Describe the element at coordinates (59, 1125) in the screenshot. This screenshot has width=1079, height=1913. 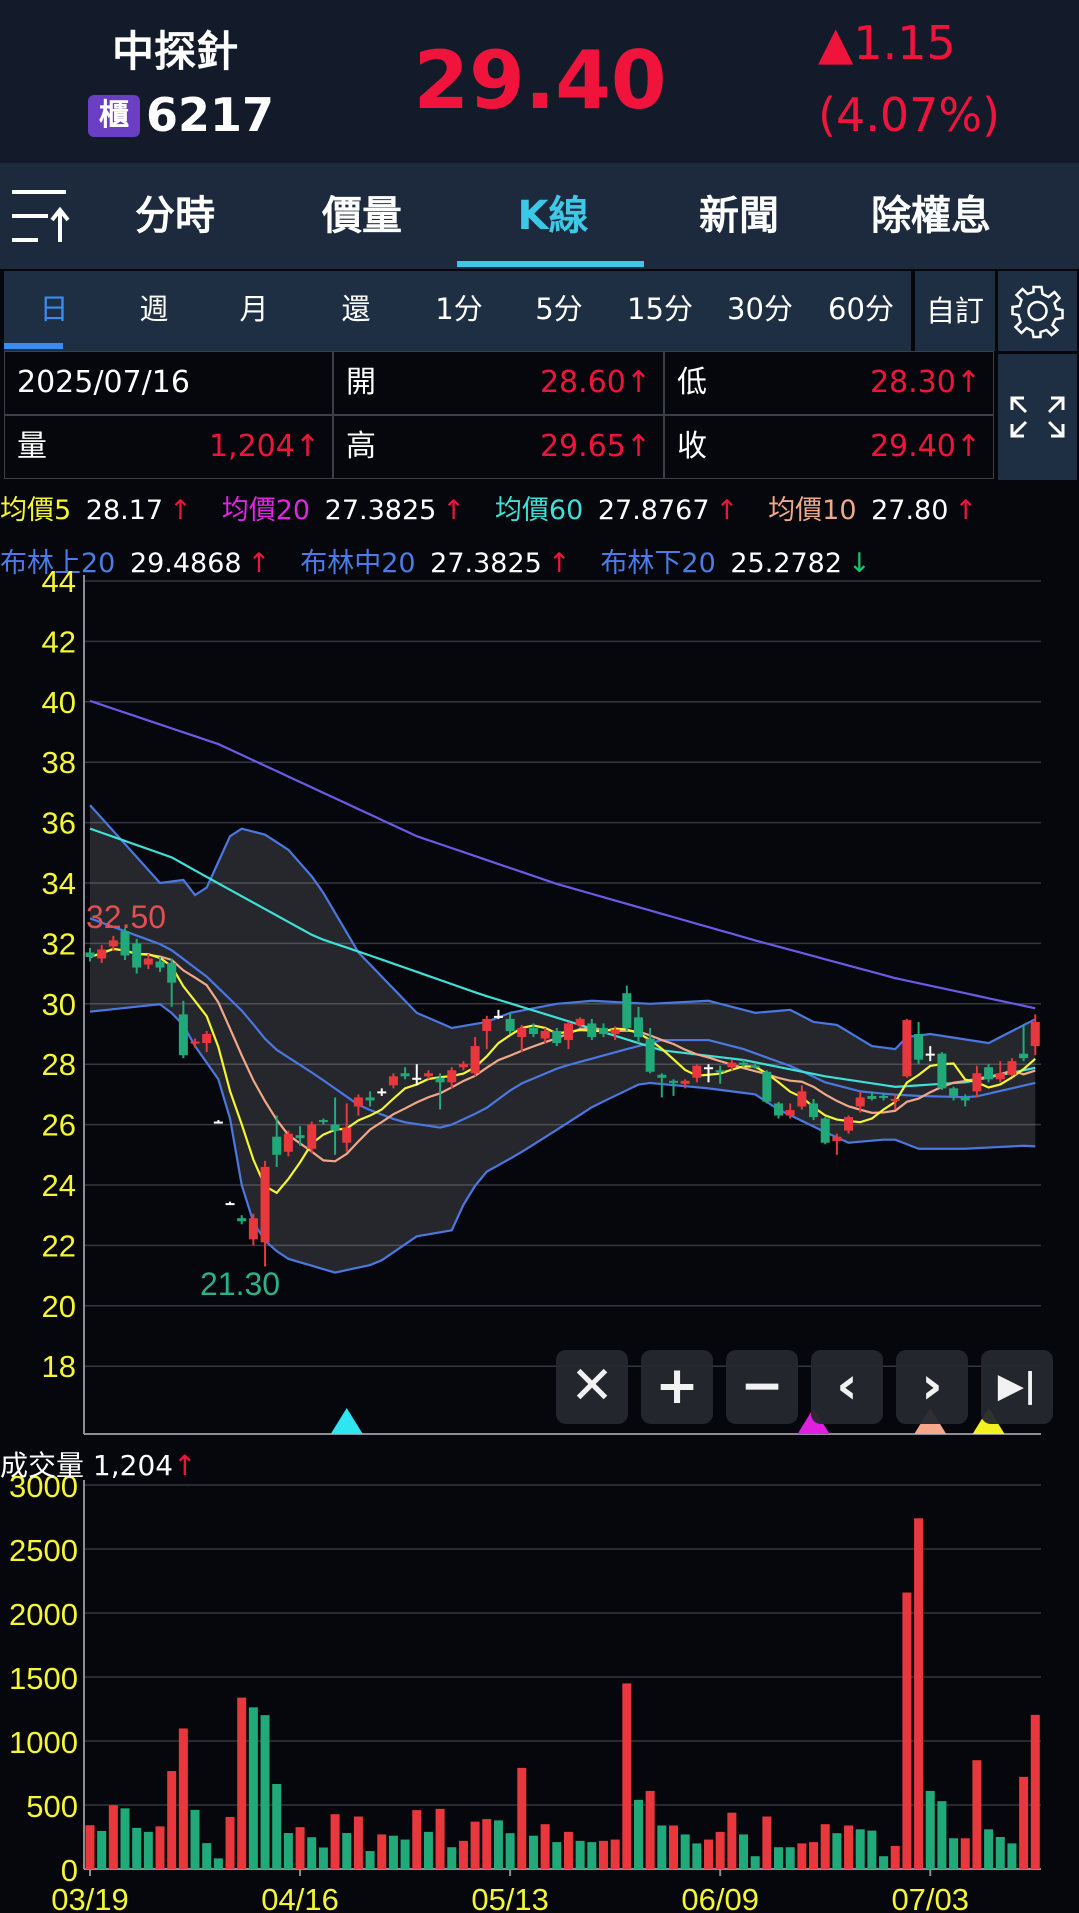
I see `price-tick-label: 26` at that location.